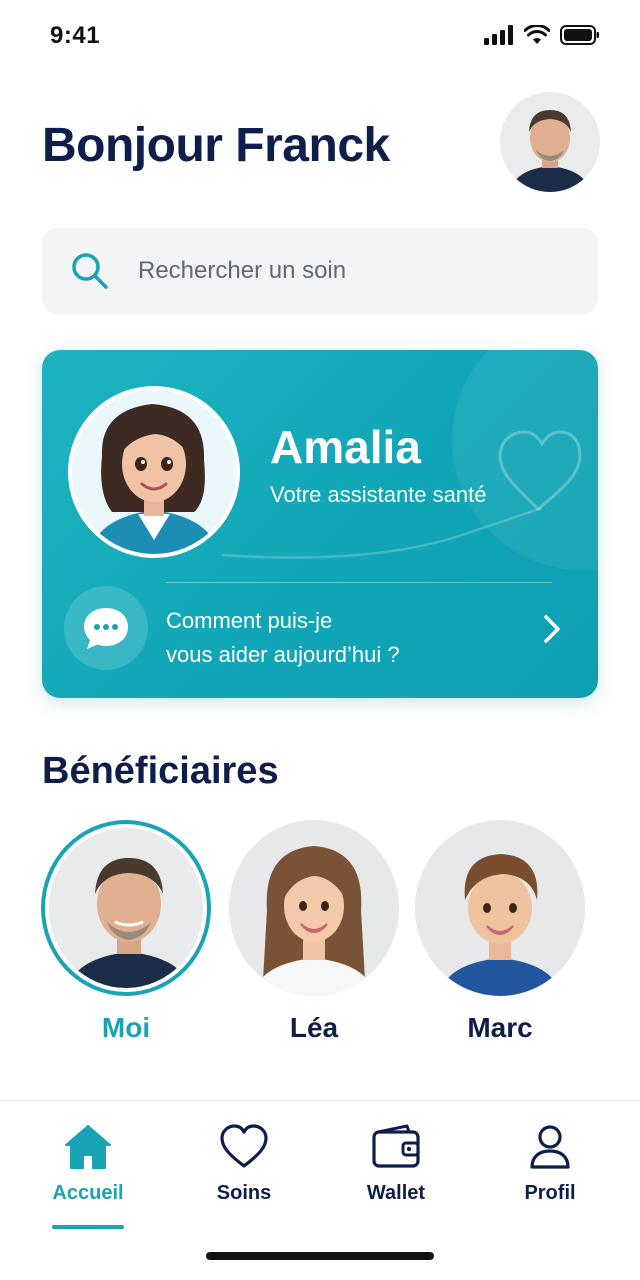  I want to click on search-icon, so click(90, 271).